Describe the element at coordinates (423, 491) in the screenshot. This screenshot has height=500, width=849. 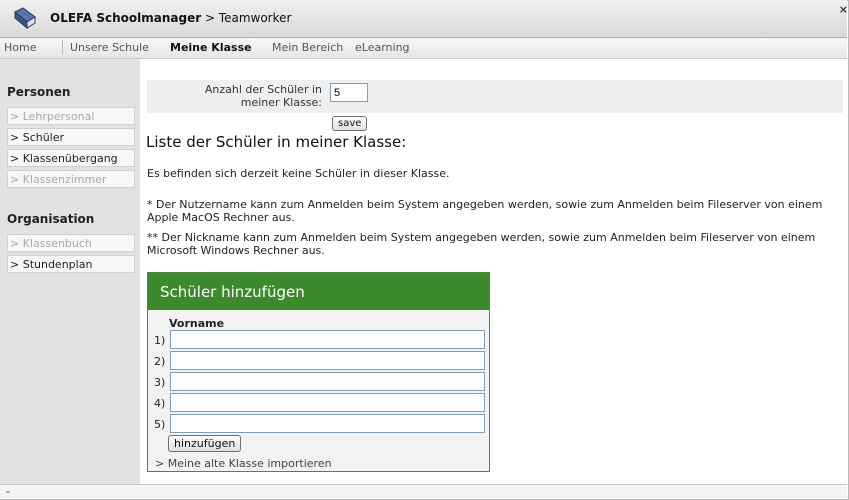
I see `status-bar: -` at that location.